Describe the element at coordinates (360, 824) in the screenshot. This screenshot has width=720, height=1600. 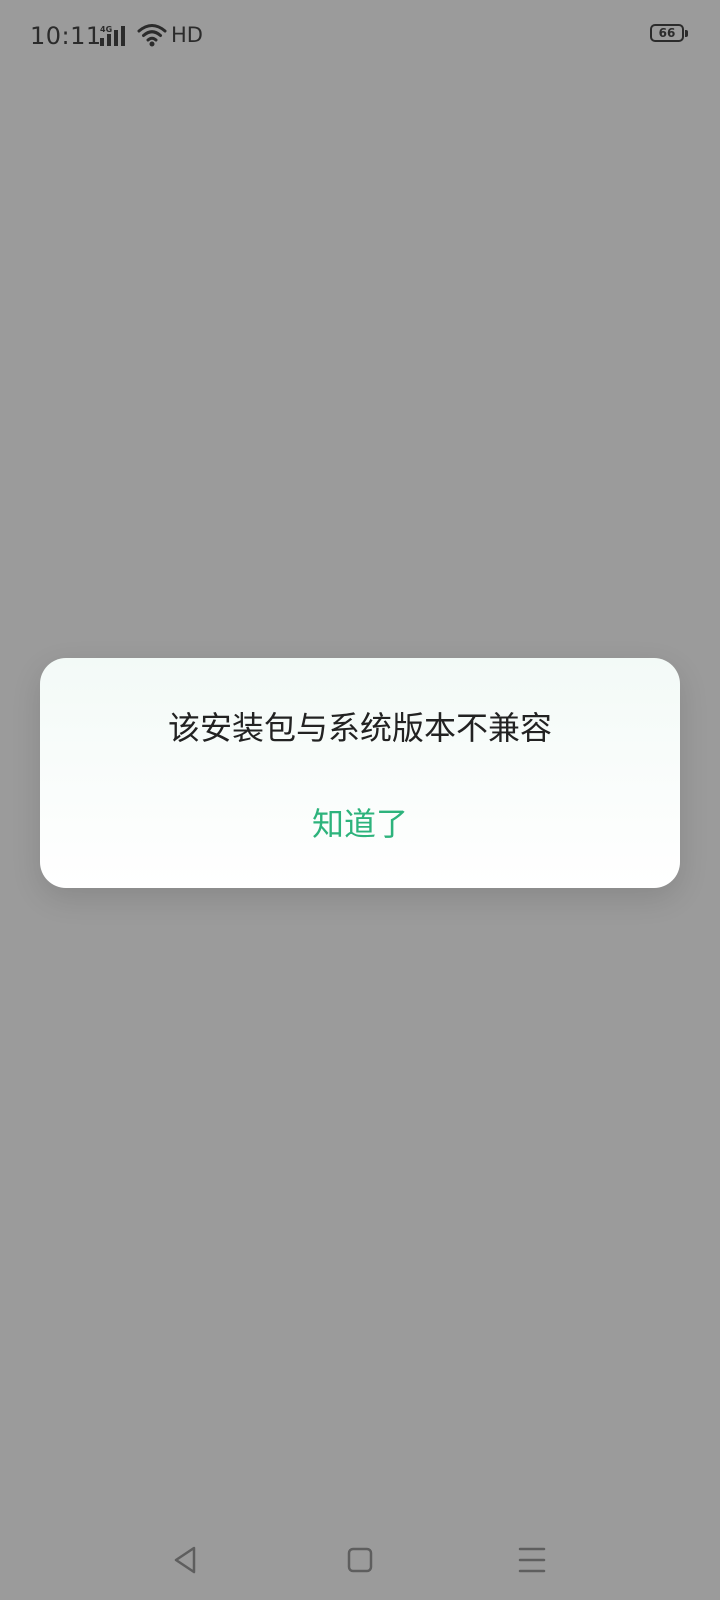
I see `got-it-button: 知道了` at that location.